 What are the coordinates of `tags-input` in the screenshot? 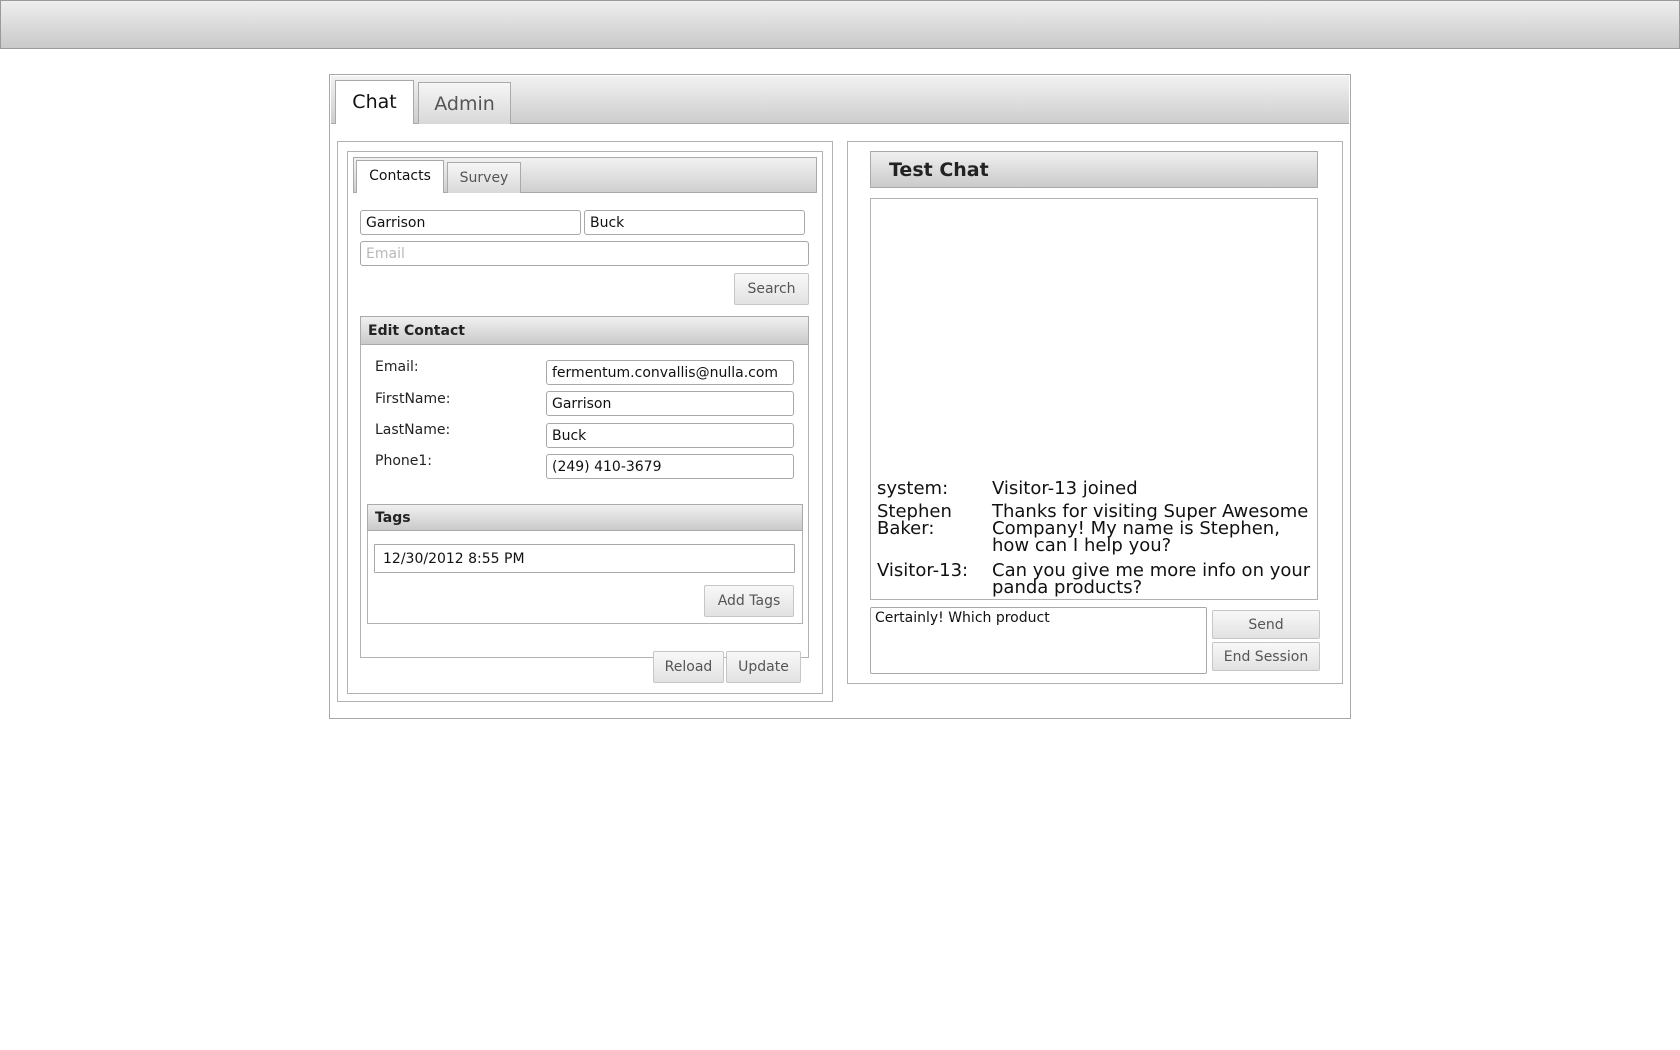 It's located at (584, 558).